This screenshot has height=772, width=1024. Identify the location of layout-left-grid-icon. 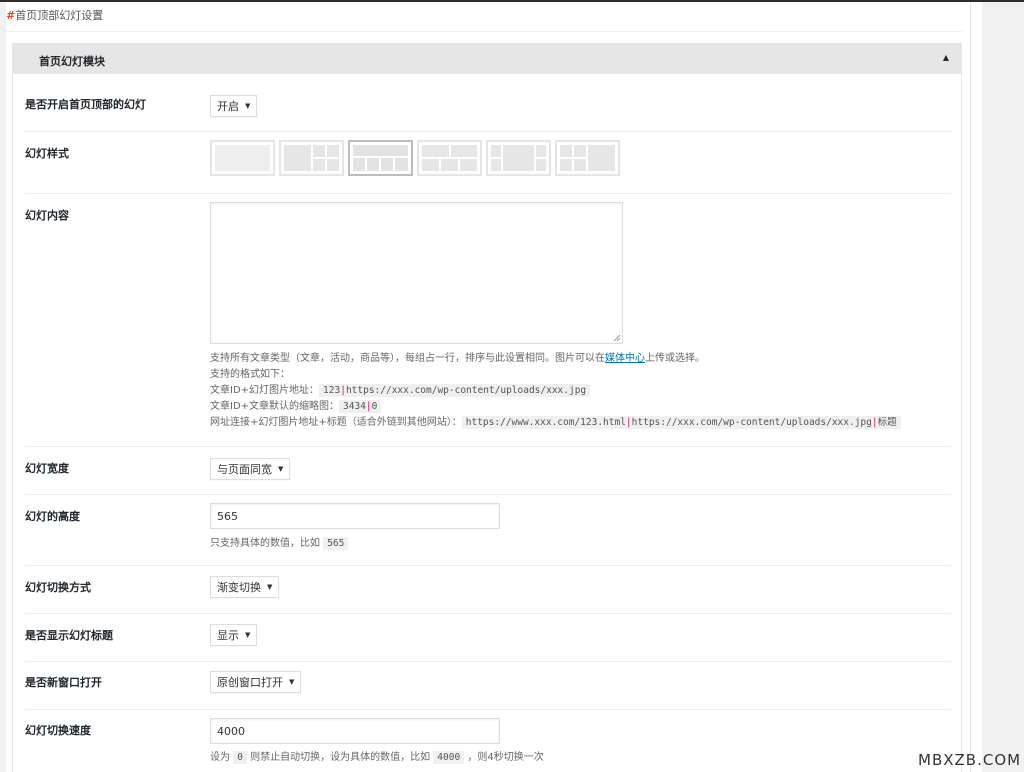
(311, 158).